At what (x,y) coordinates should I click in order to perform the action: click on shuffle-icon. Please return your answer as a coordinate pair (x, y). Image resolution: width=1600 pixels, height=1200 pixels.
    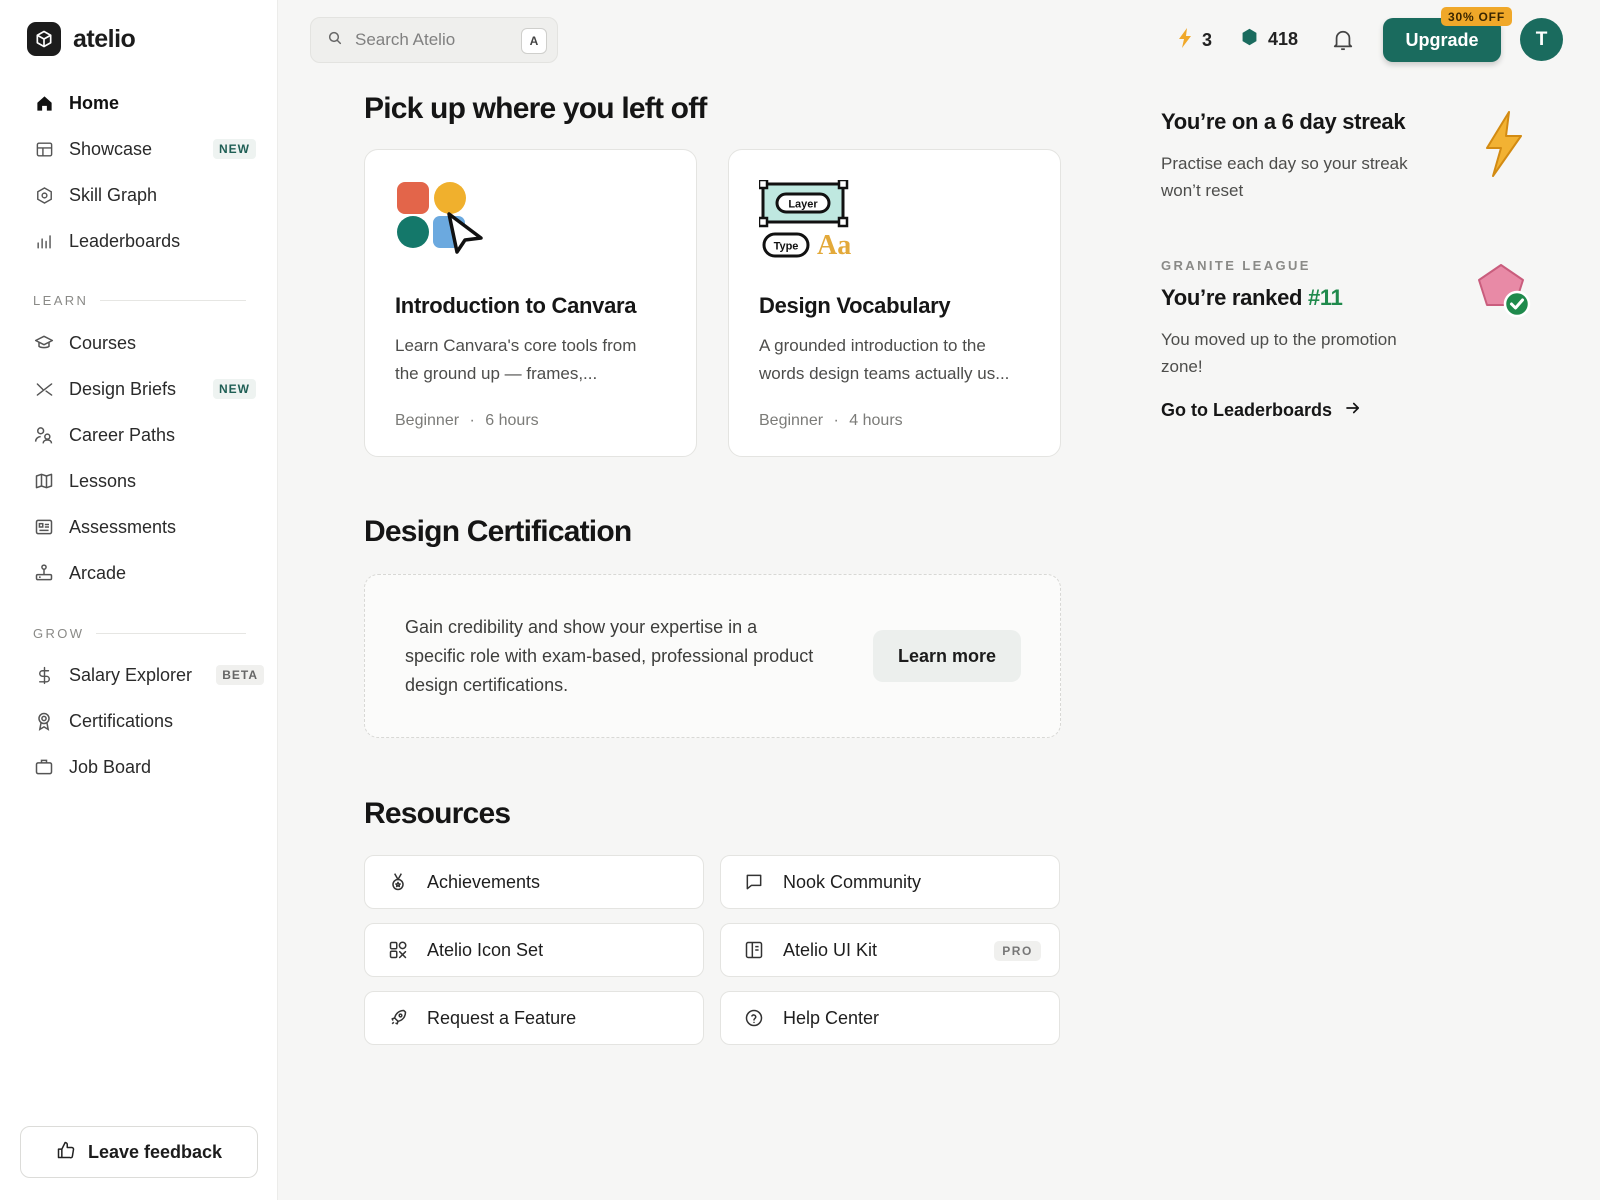
    Looking at the image, I should click on (44, 389).